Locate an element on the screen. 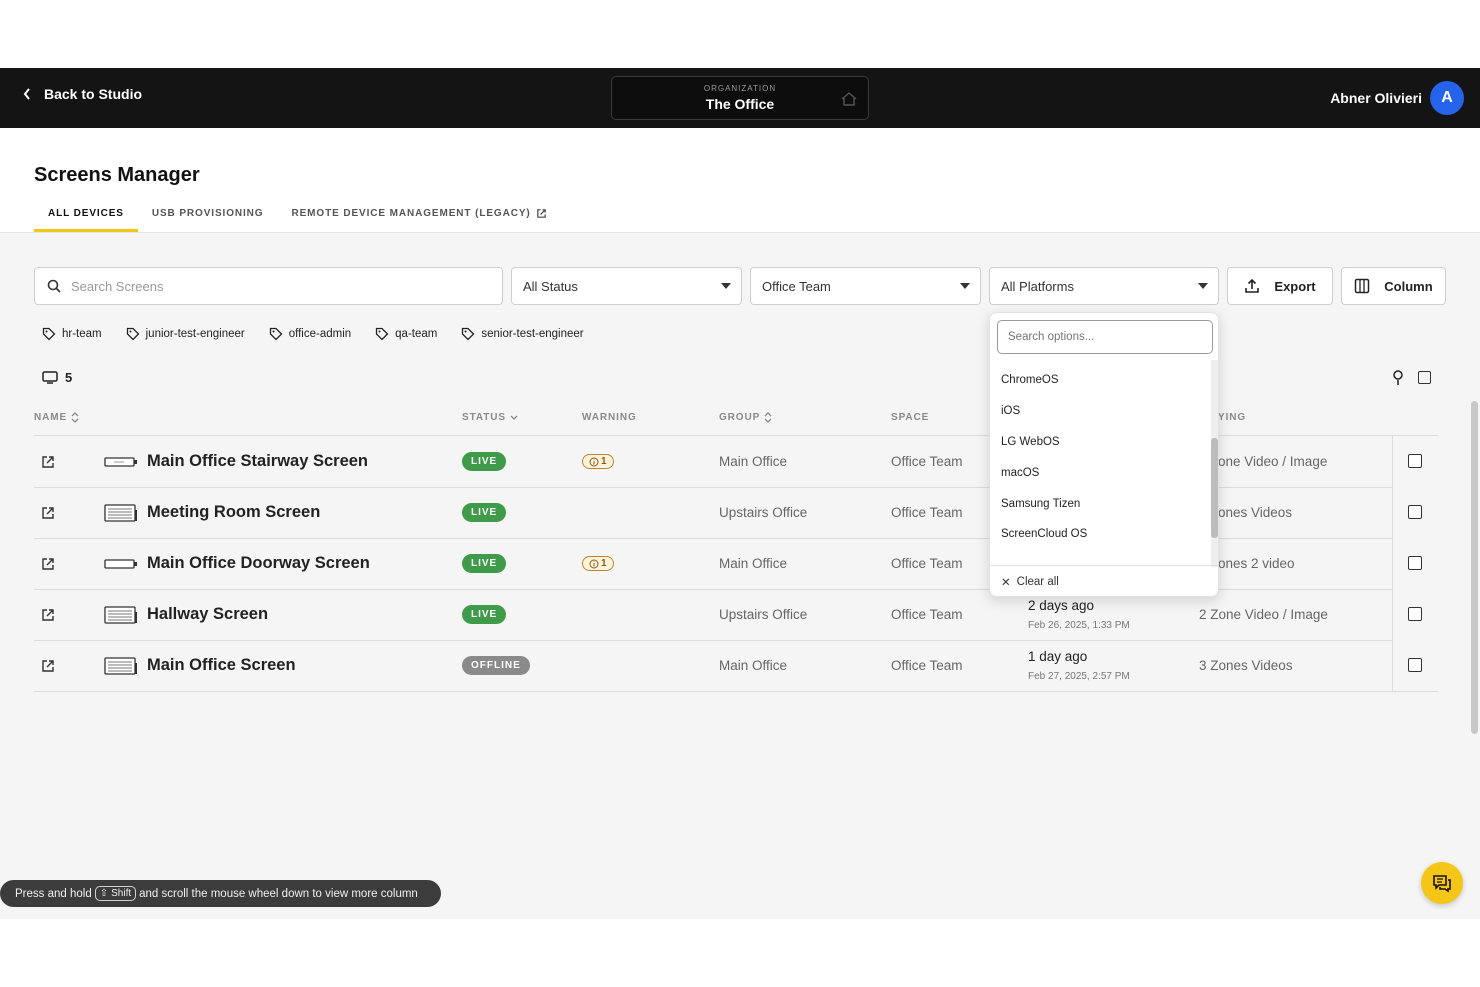 The height and width of the screenshot is (987, 1480). tab-label: ALL DEVICES is located at coordinates (86, 213).